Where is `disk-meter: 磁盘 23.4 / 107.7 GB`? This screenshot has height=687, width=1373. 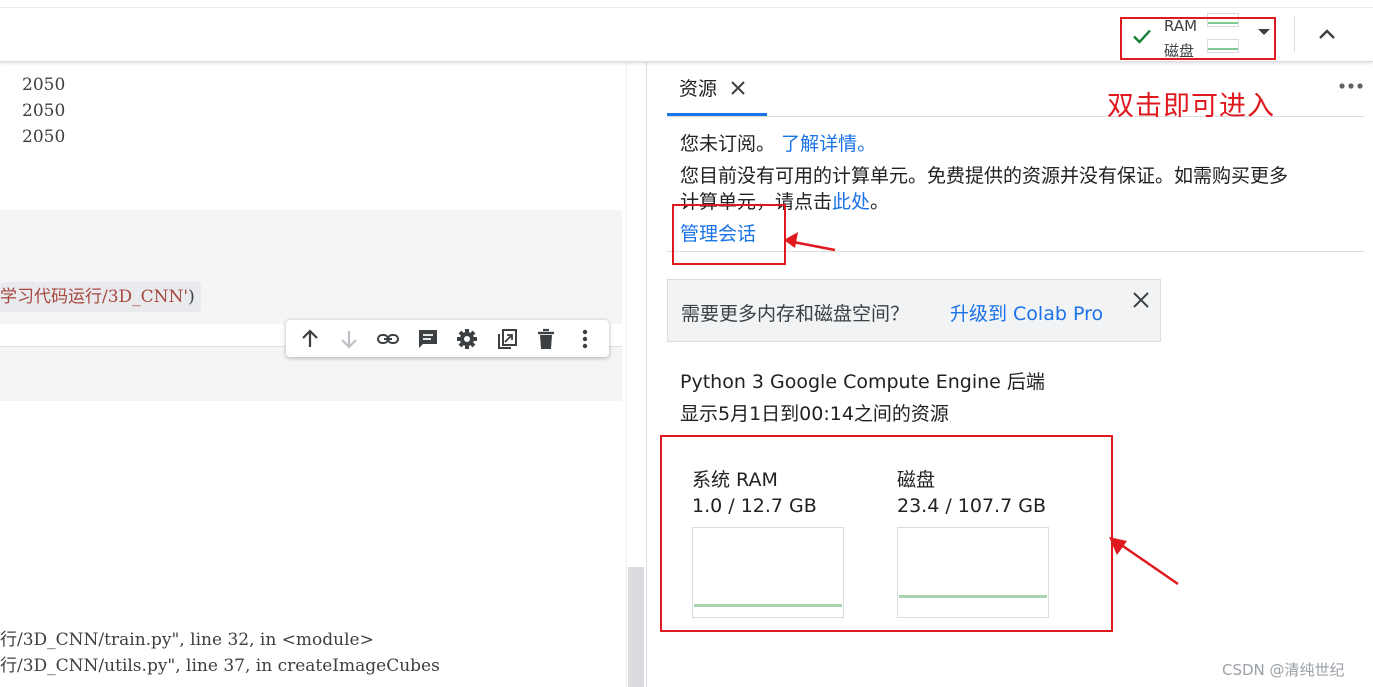
disk-meter: 磁盘 23.4 / 107.7 GB is located at coordinates (973, 542).